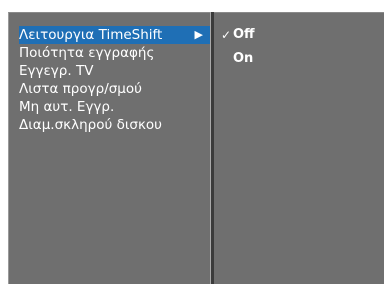  I want to click on menu-item-record-tv: Εγγεγρ. TV, so click(56, 71).